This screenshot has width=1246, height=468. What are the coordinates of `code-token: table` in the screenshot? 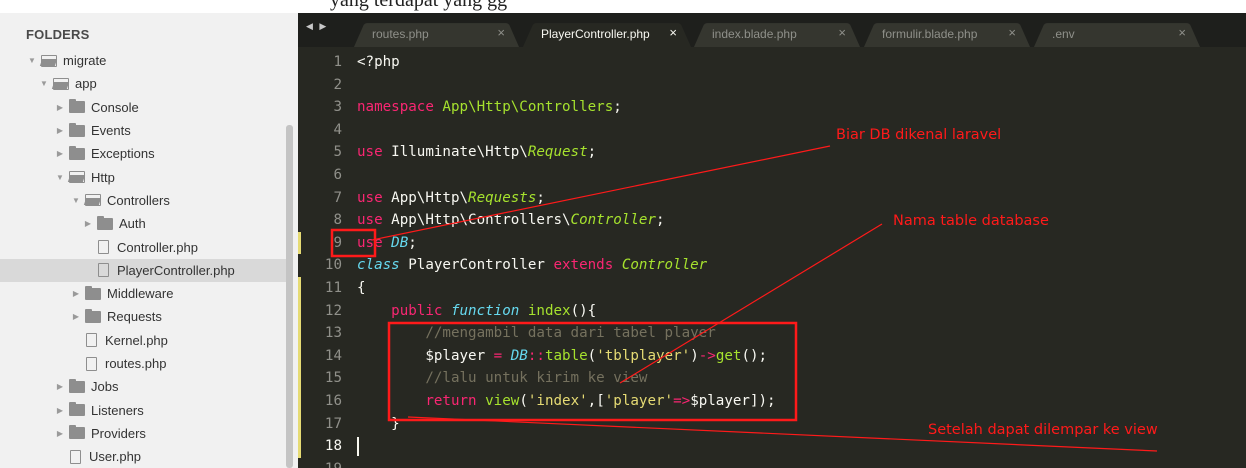 It's located at (566, 355).